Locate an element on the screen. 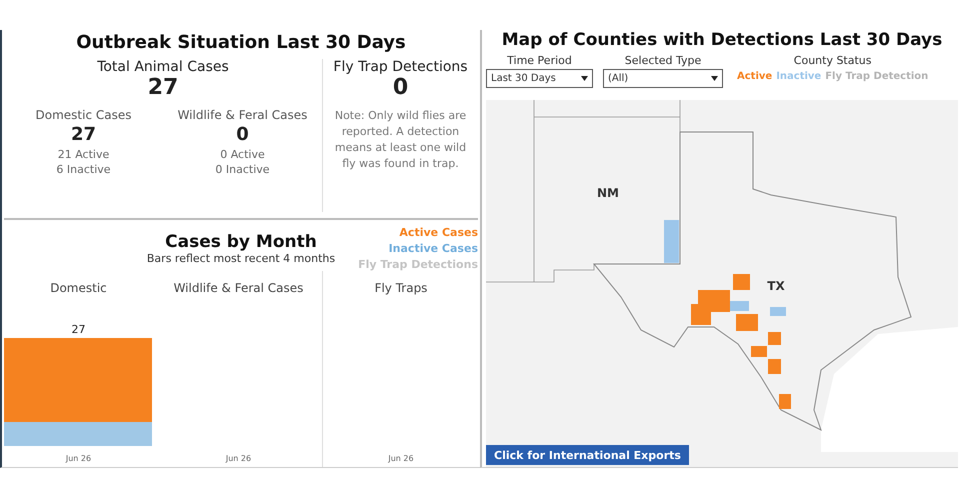 Image resolution: width=960 pixels, height=503 pixels. stat-label: Fly Trap Detections is located at coordinates (400, 67).